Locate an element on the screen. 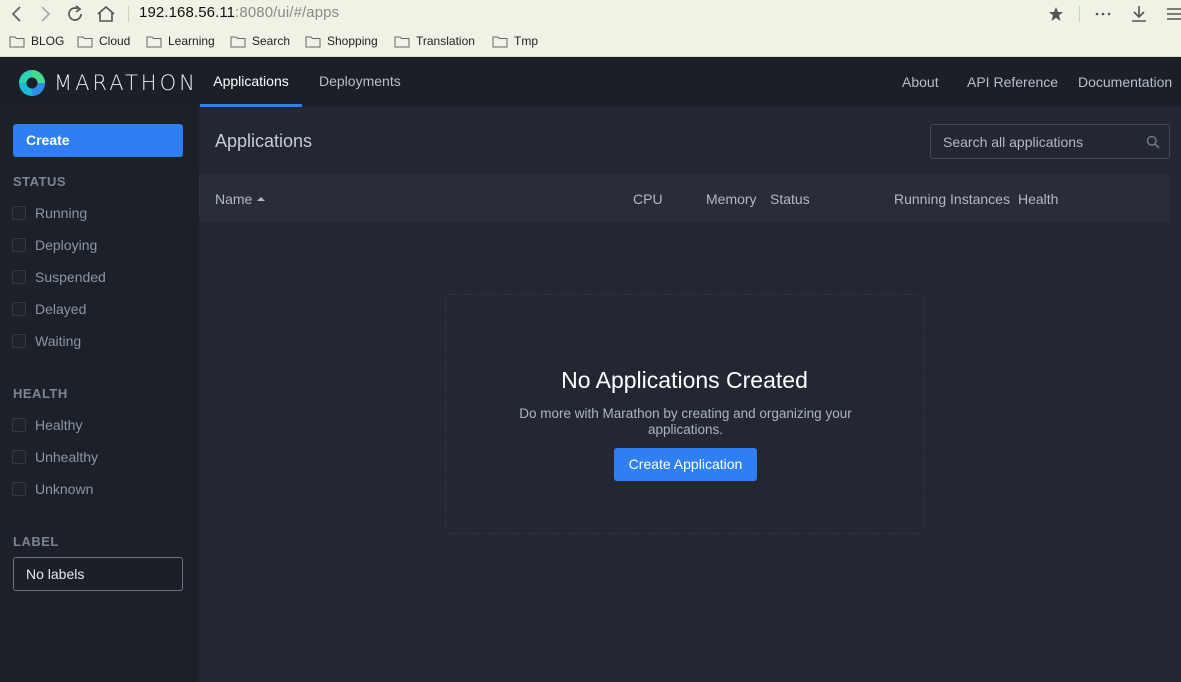 This screenshot has width=1181, height=682. bookmark-folder: Cloud is located at coordinates (103, 41).